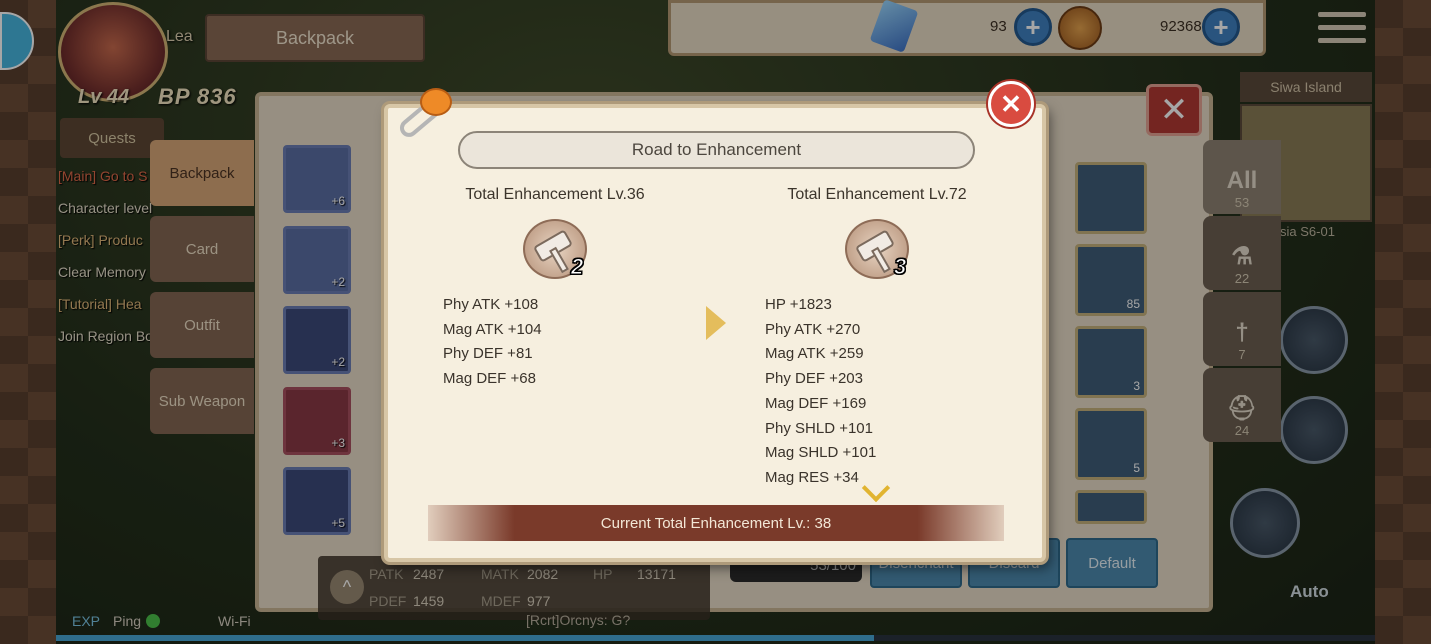  I want to click on left-stat: Mag DEF +68, so click(489, 378).